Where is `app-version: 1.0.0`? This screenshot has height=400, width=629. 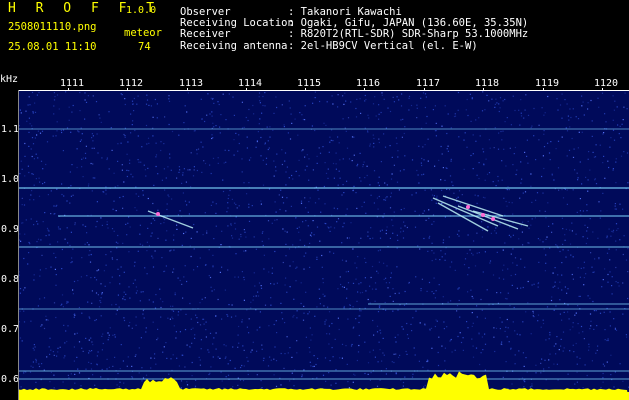
app-version: 1.0.0 is located at coordinates (141, 10).